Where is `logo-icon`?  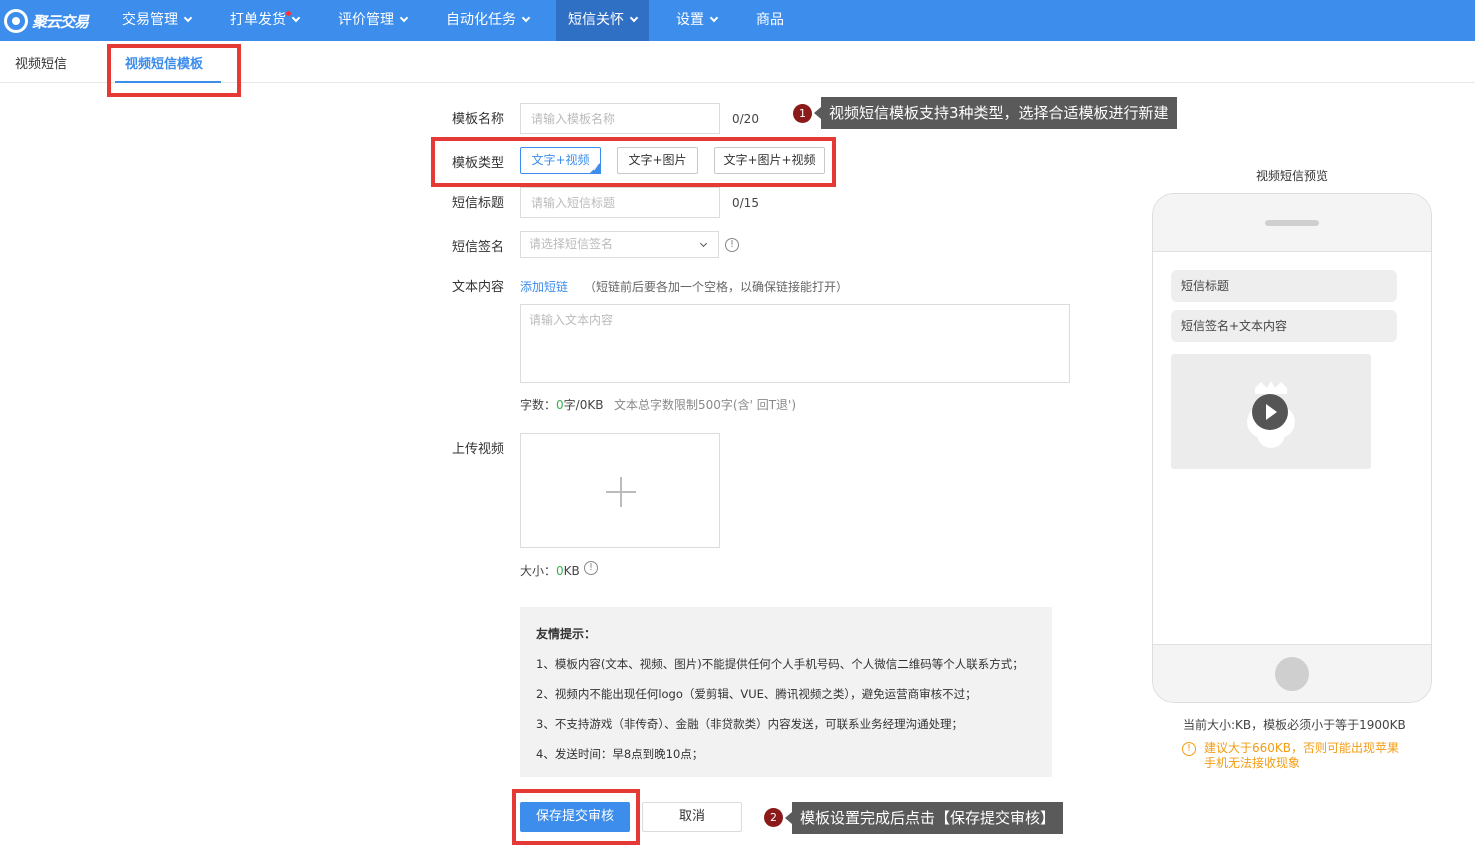 logo-icon is located at coordinates (16, 21).